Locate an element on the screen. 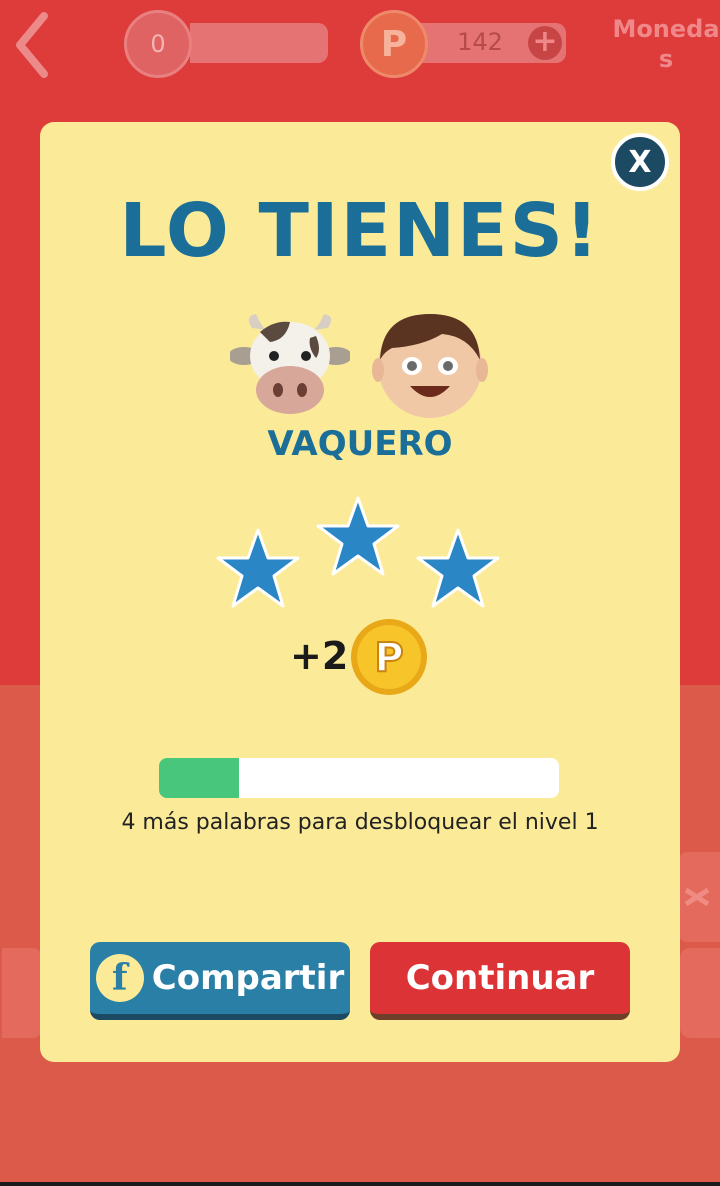  level-badge: 0 is located at coordinates (158, 44).